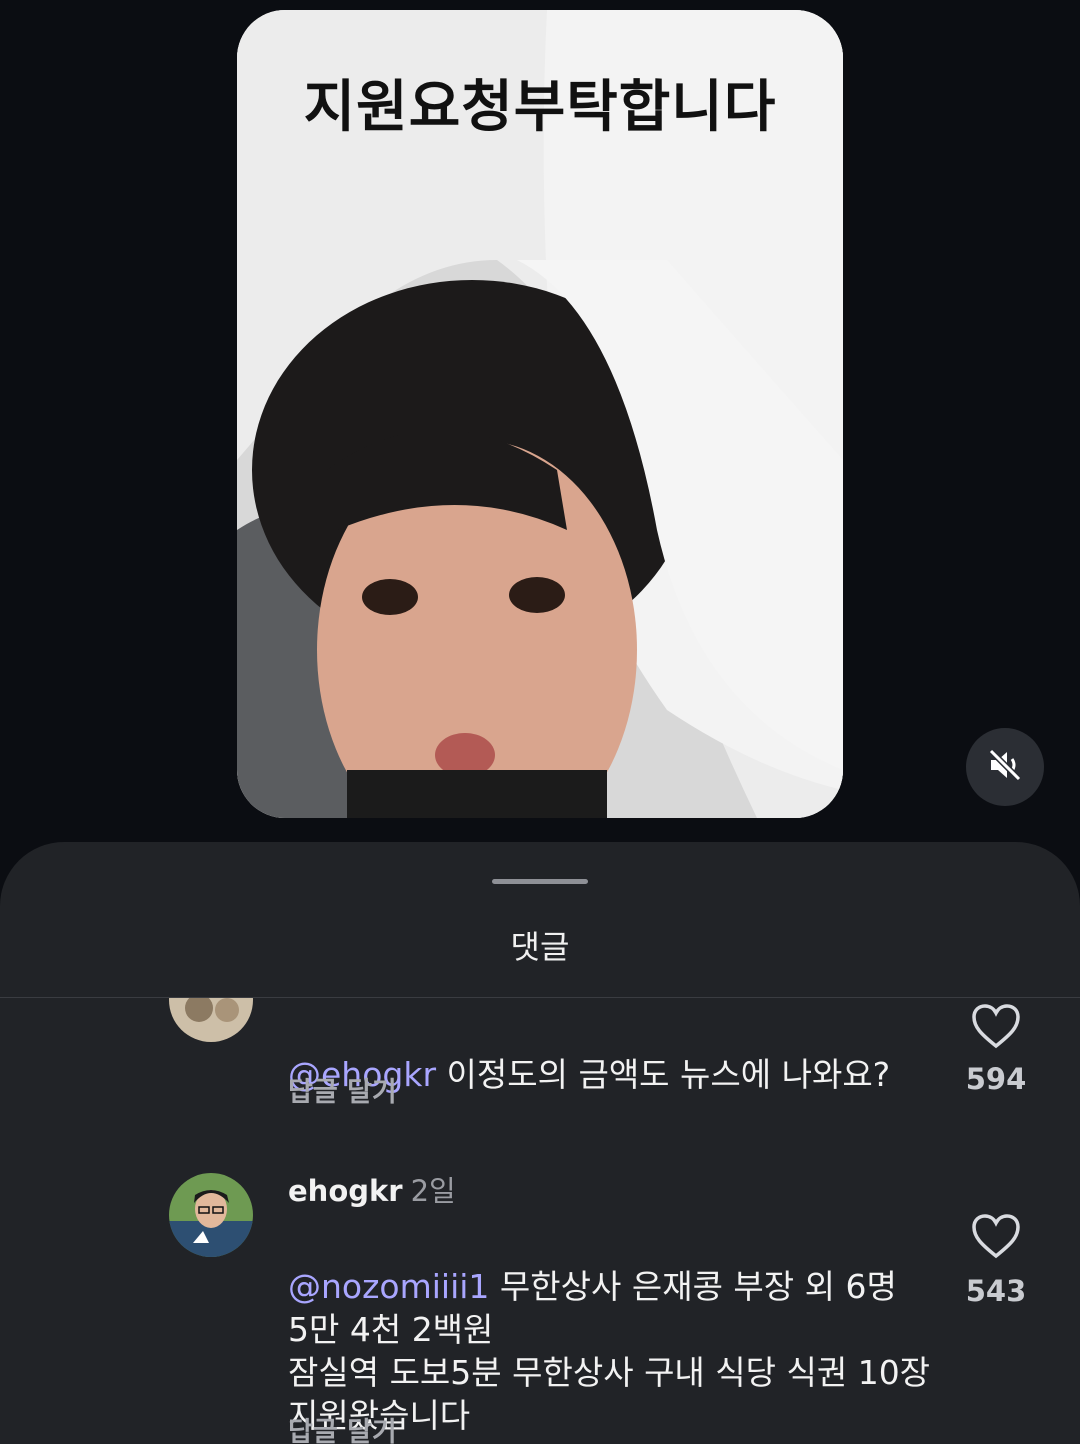  What do you see at coordinates (433, 1191) in the screenshot?
I see `comment-time: 2일` at bounding box center [433, 1191].